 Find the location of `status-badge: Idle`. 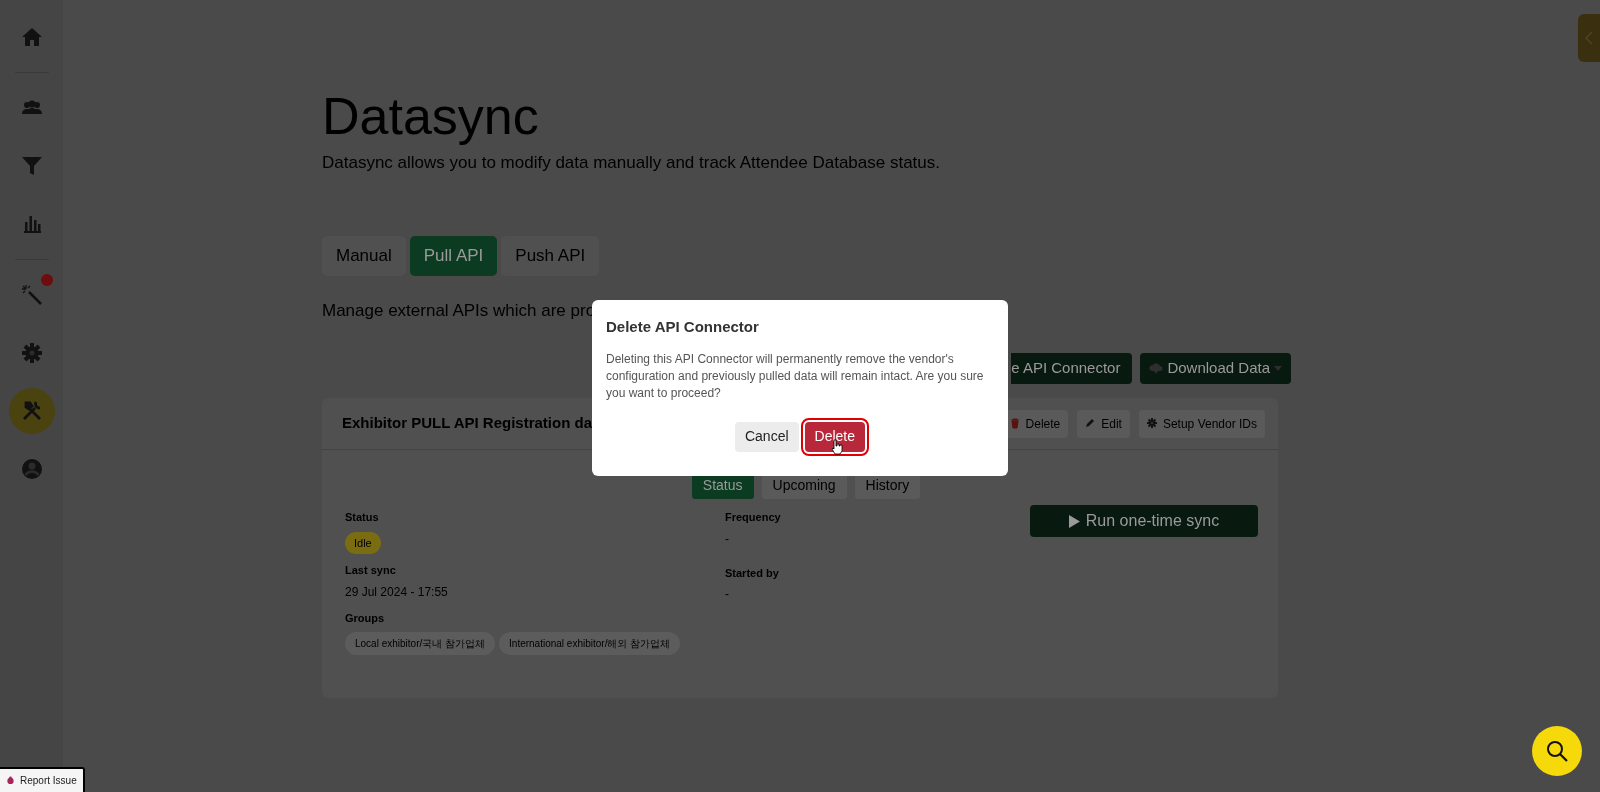

status-badge: Idle is located at coordinates (363, 542).